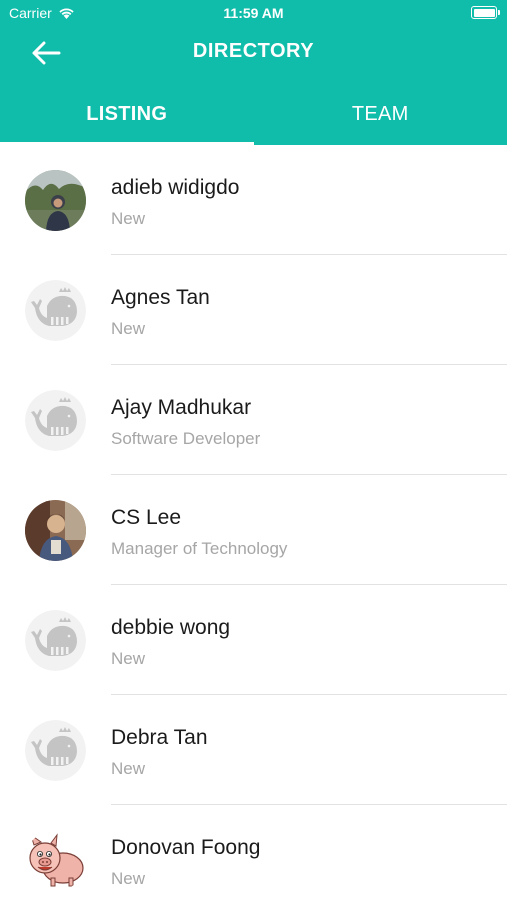  I want to click on contact-row: Ajay Madhukar Software Developer, so click(253, 420).